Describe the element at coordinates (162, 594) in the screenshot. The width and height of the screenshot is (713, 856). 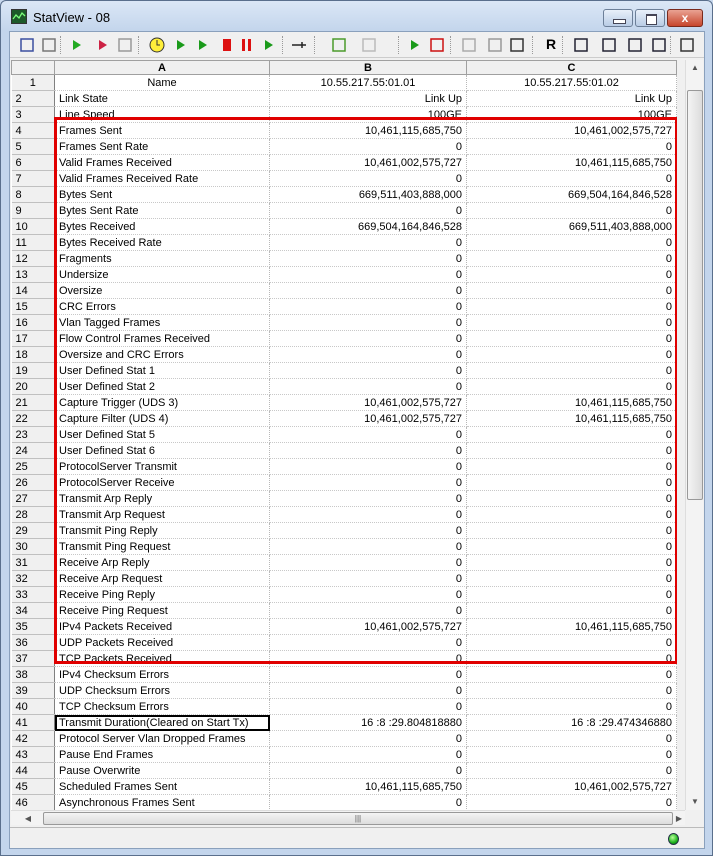
I see `stat-name-cell: Receive Ping Reply` at that location.